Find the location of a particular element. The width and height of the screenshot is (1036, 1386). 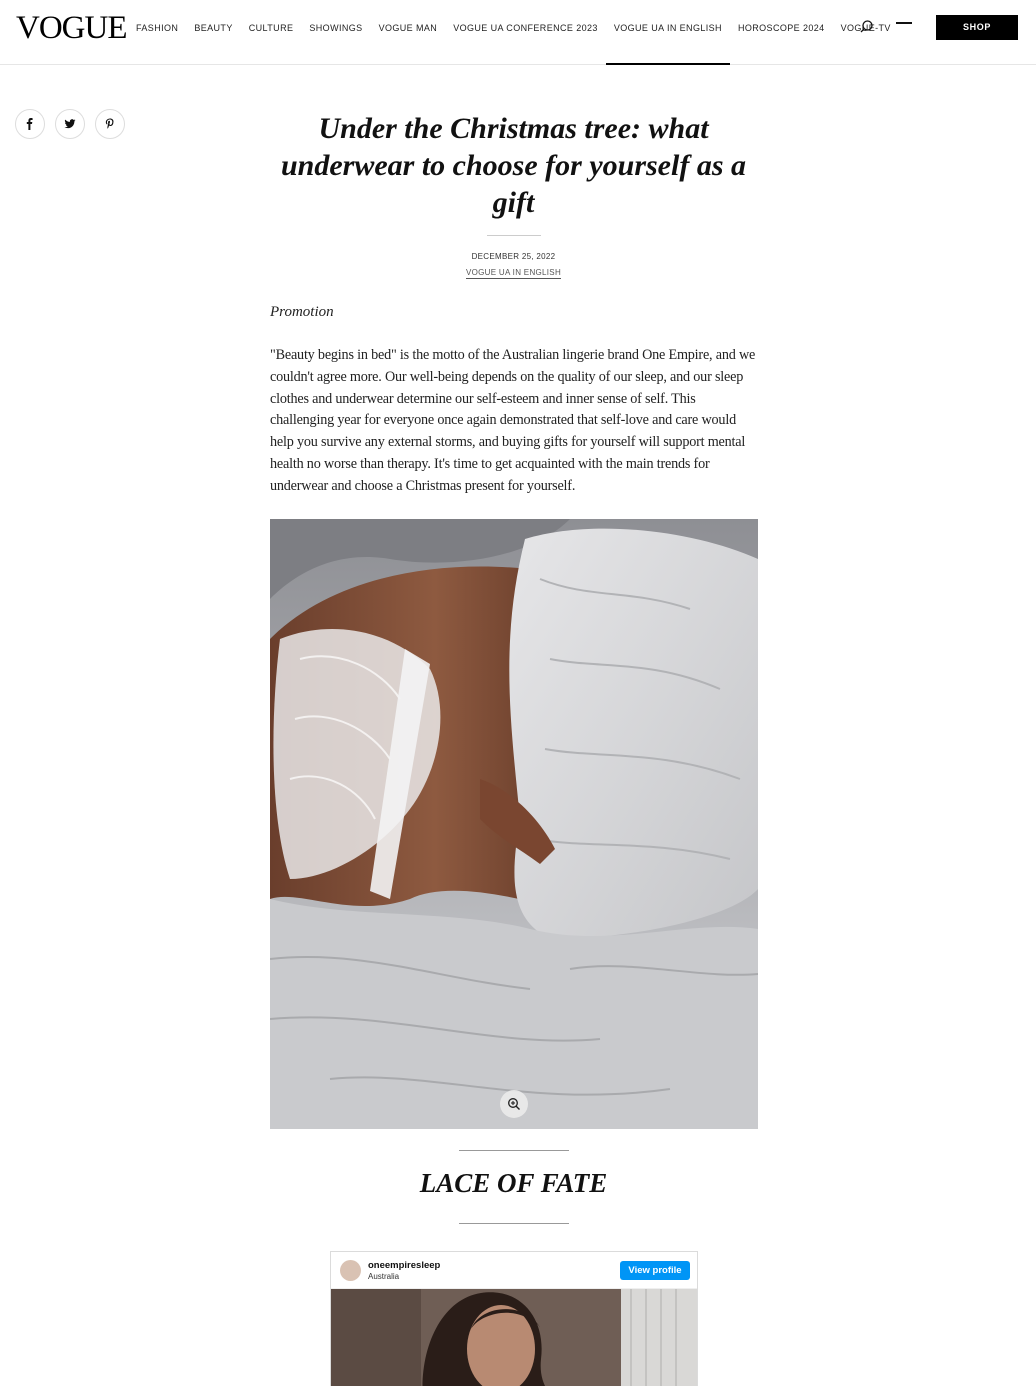

share-bar is located at coordinates (70, 124).